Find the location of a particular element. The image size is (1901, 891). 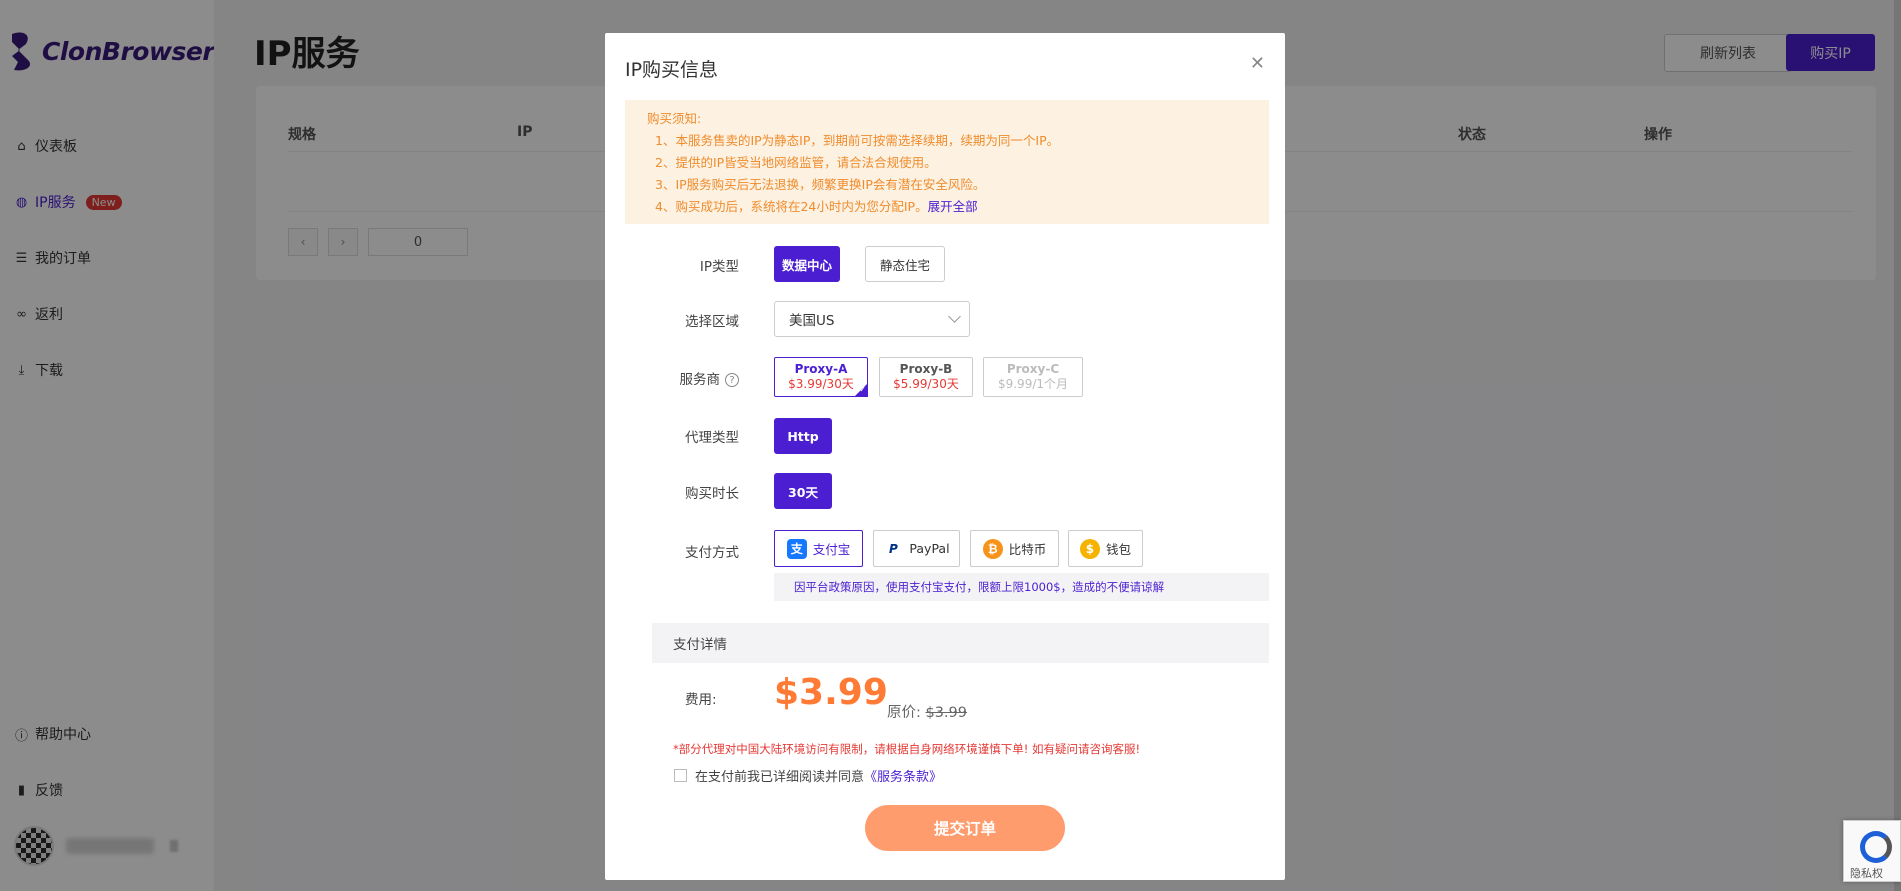

alipay-icon: 支 is located at coordinates (796, 548).